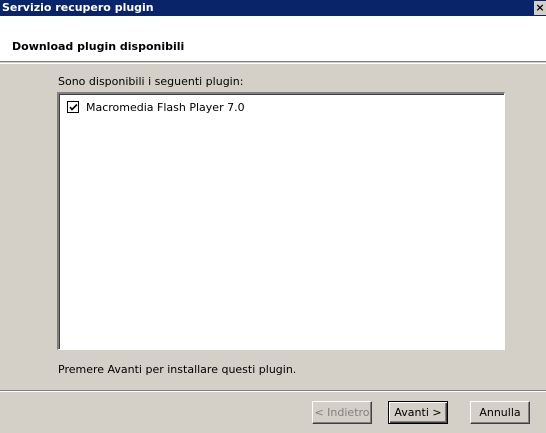 The width and height of the screenshot is (546, 433). What do you see at coordinates (342, 412) in the screenshot?
I see `back-button: < Indietro` at bounding box center [342, 412].